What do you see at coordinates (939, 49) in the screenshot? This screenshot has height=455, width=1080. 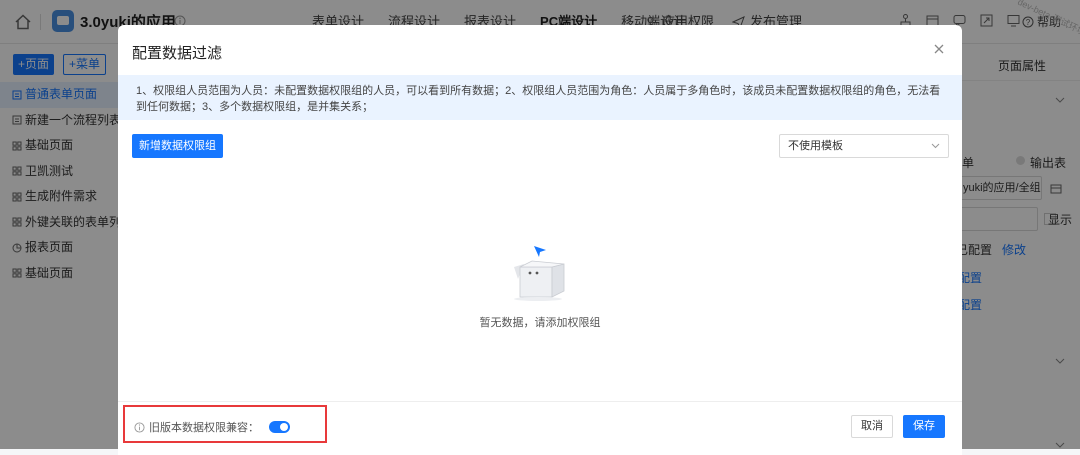 I see `close-icon` at bounding box center [939, 49].